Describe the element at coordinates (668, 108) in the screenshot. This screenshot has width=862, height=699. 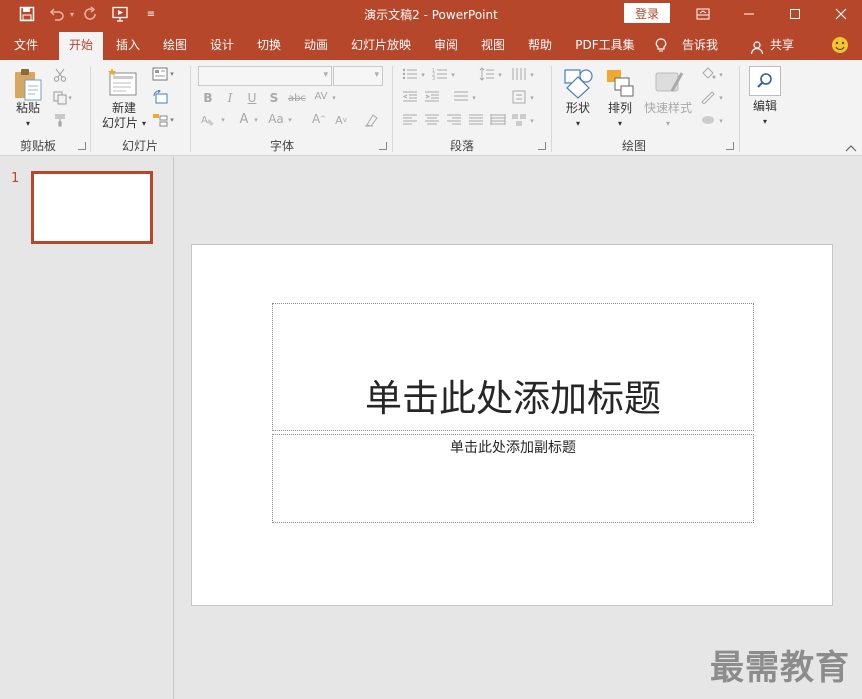
I see `quick-styles-button: 快速样式` at that location.